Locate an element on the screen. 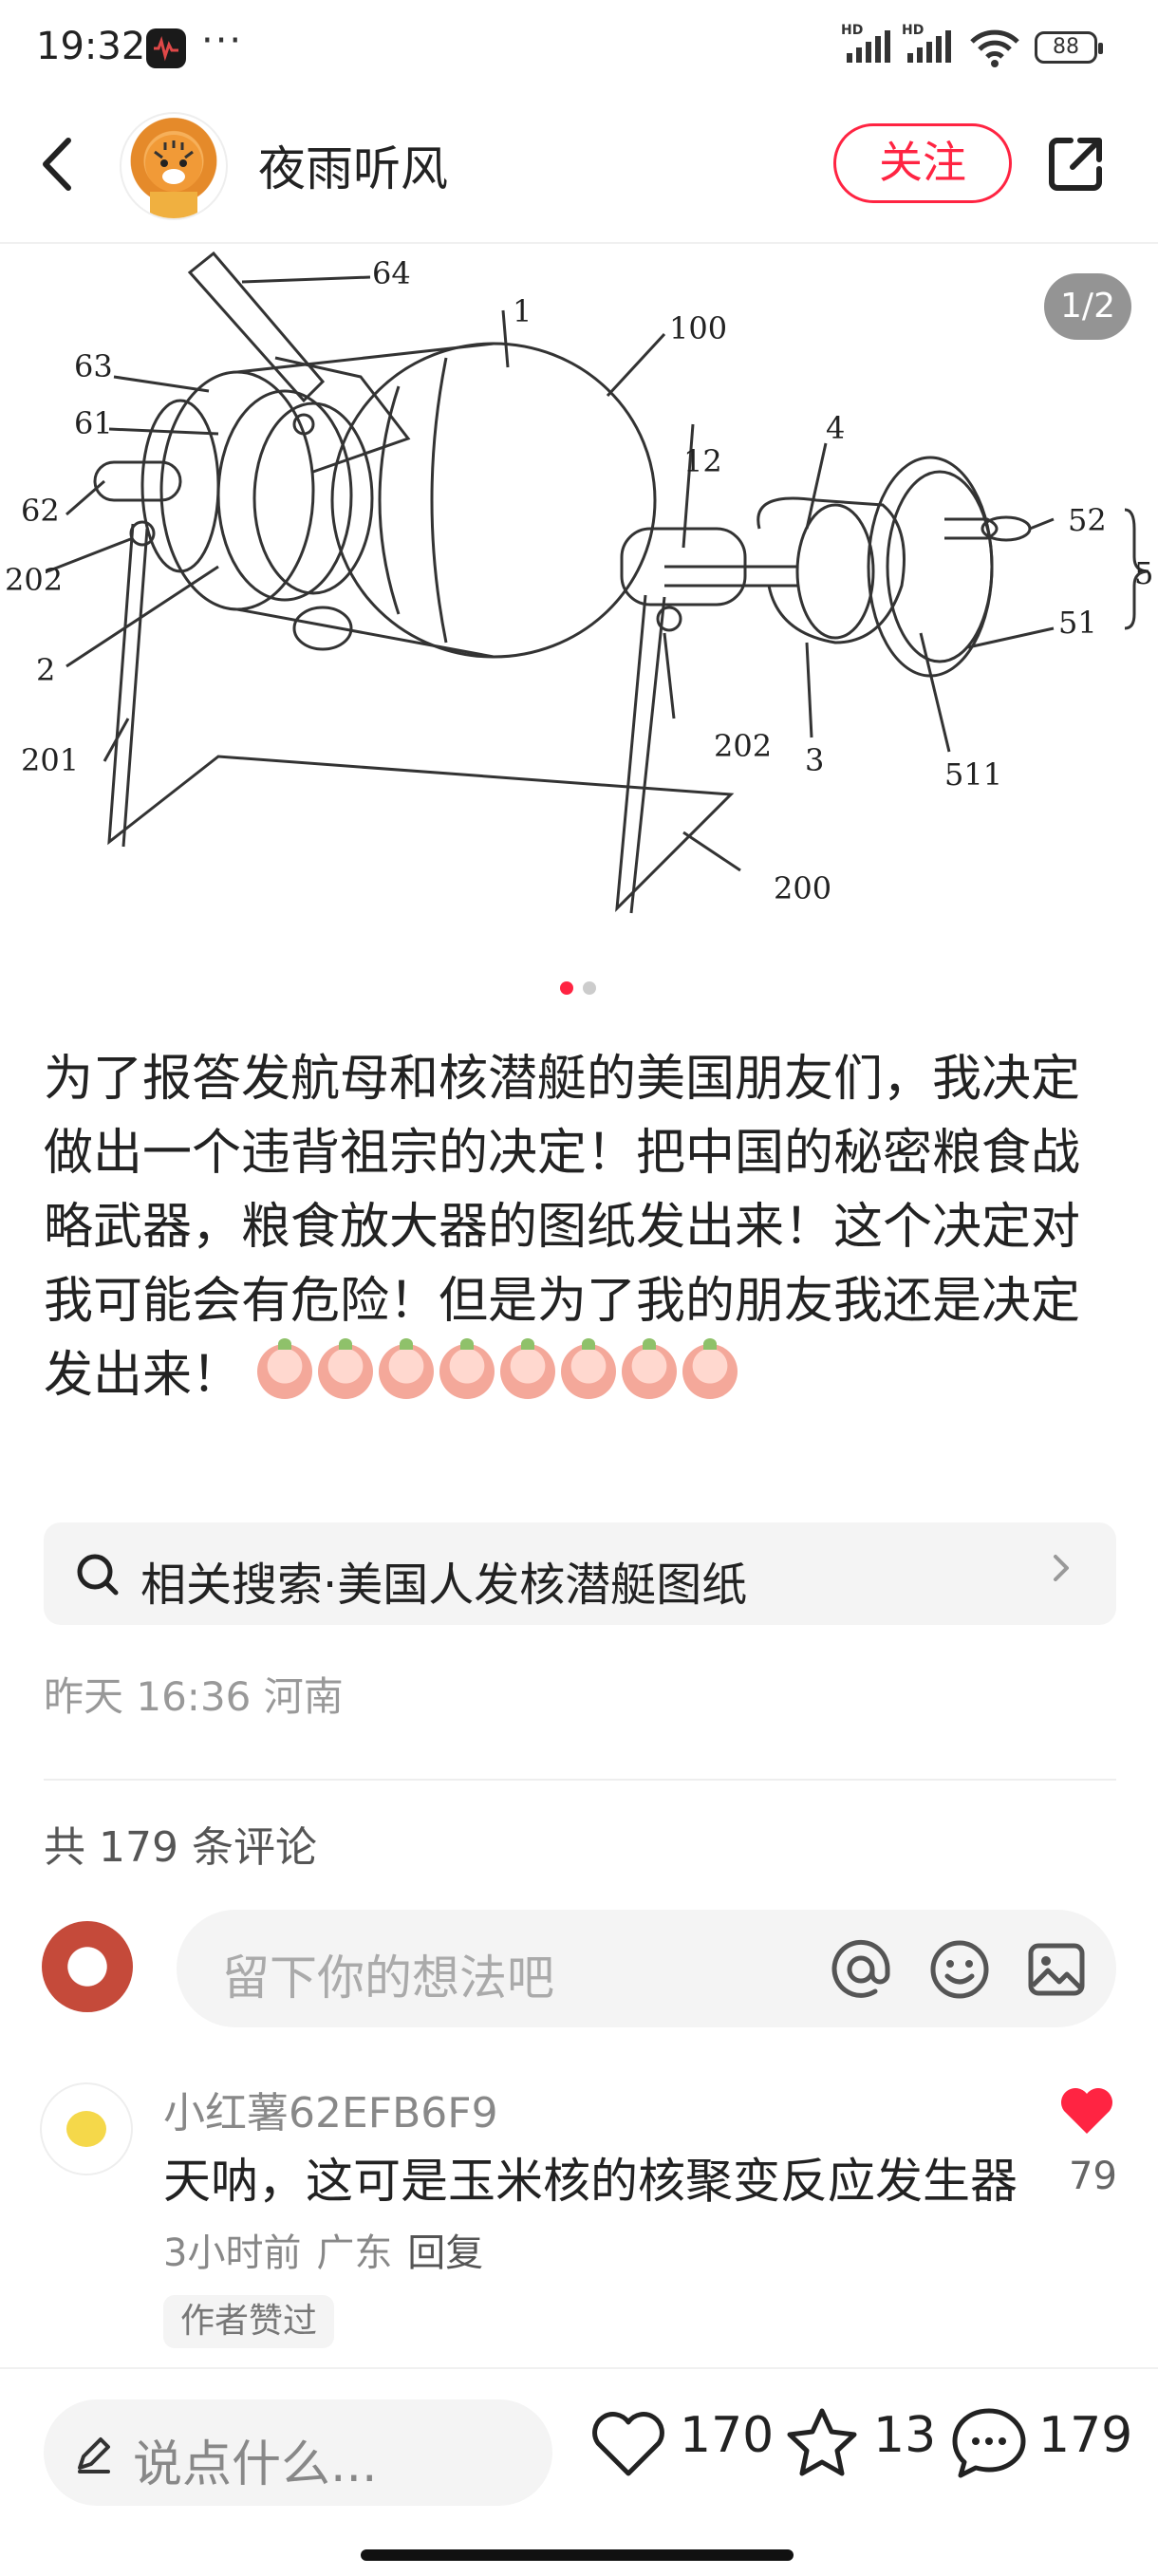 This screenshot has width=1158, height=2576. drawing-label: 4 is located at coordinates (835, 428).